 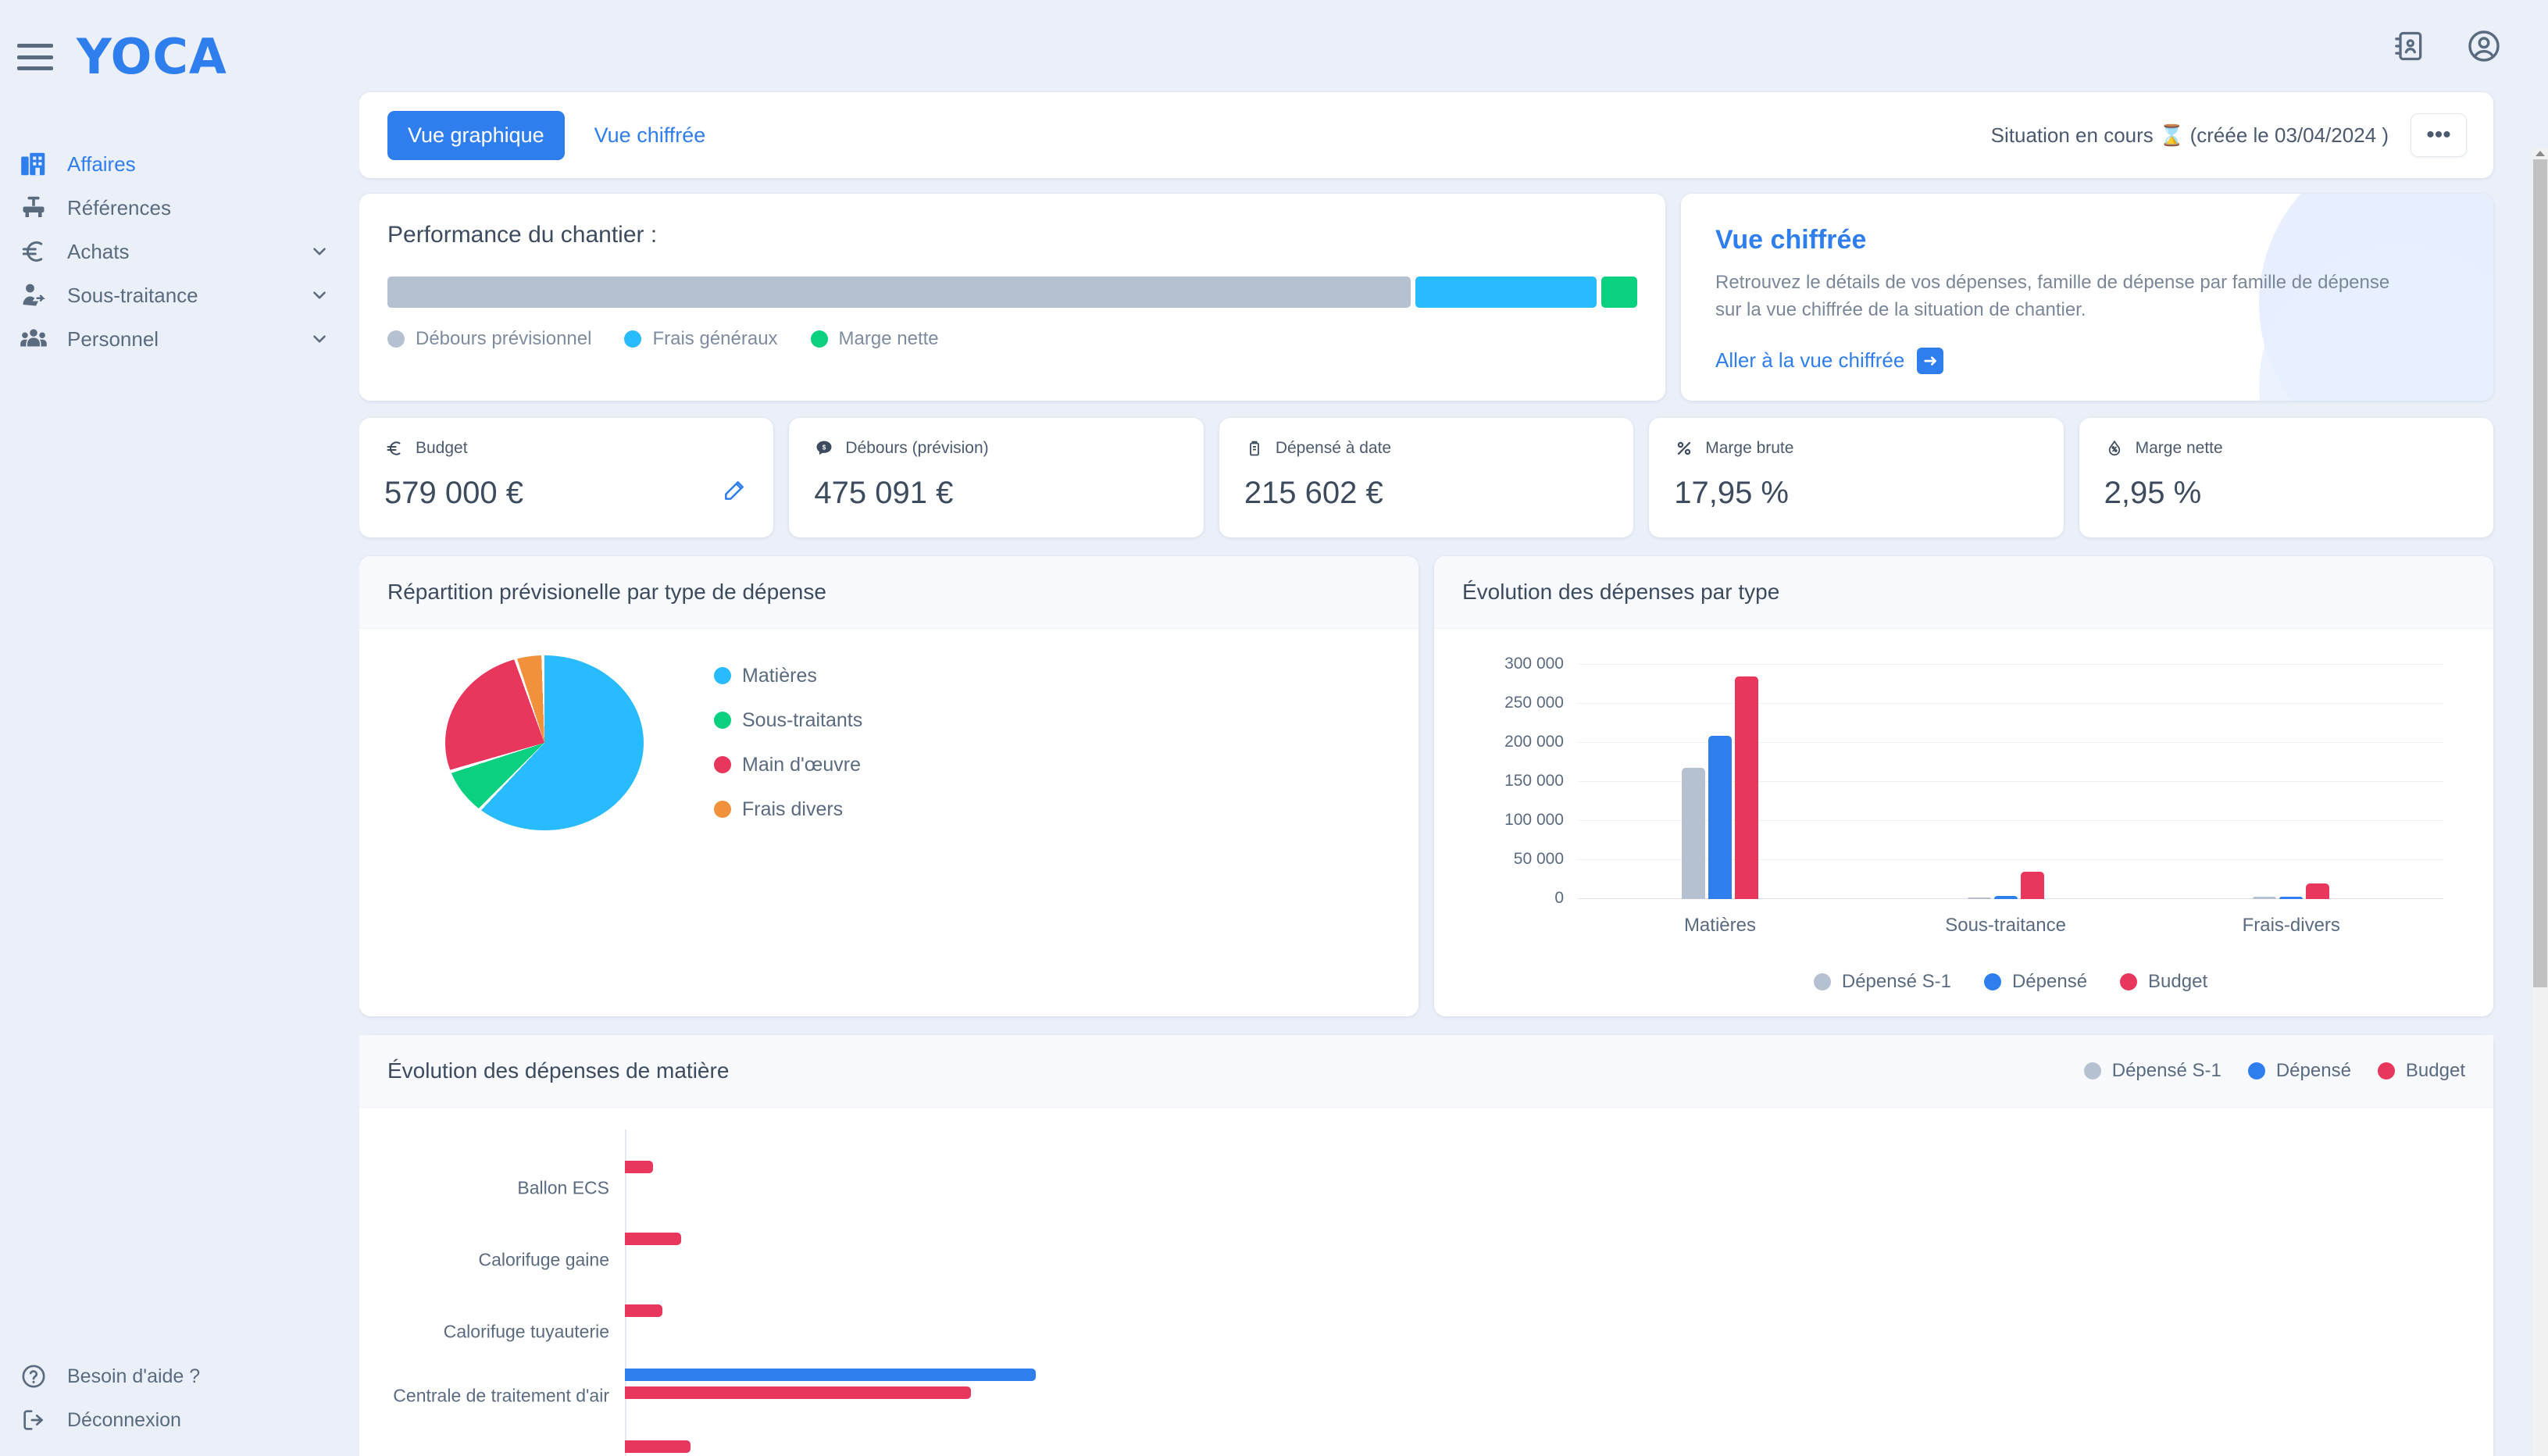 What do you see at coordinates (899, 292) in the screenshot?
I see `segment-debours-previsionnel` at bounding box center [899, 292].